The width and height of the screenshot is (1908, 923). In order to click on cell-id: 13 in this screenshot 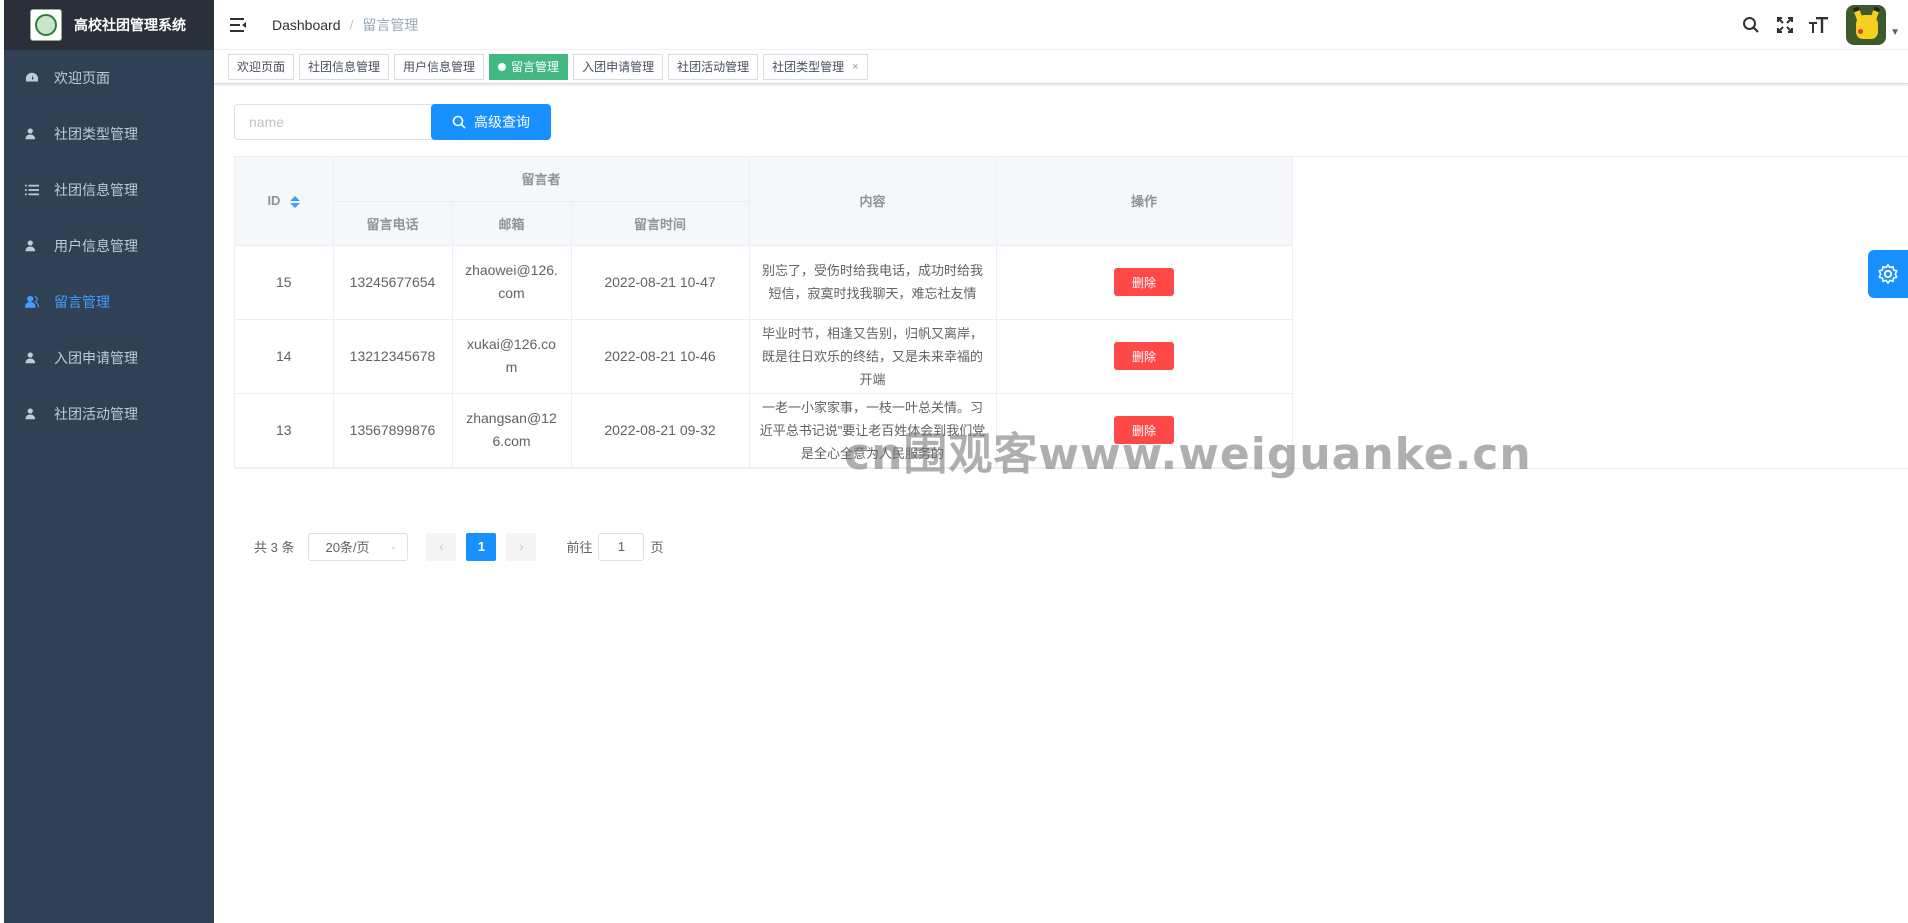, I will do `click(284, 430)`.